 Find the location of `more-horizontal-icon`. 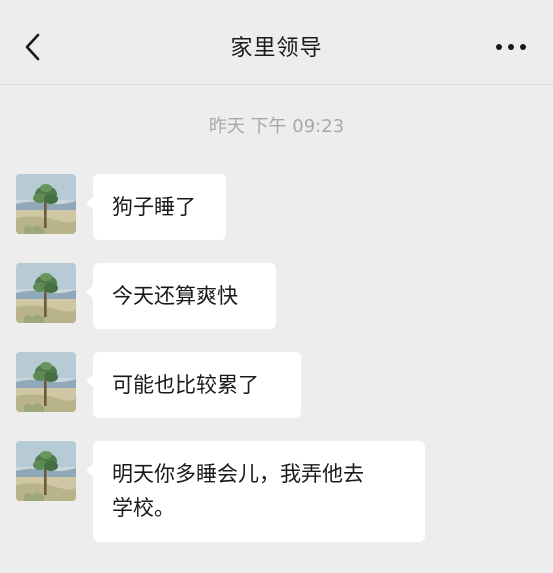

more-horizontal-icon is located at coordinates (511, 47).